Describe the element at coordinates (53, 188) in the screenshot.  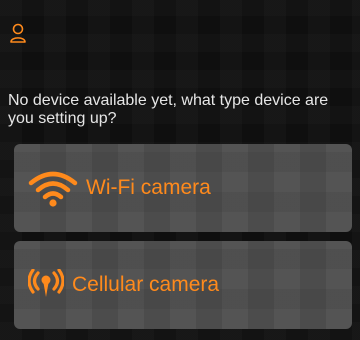
I see `wifi-icon` at that location.